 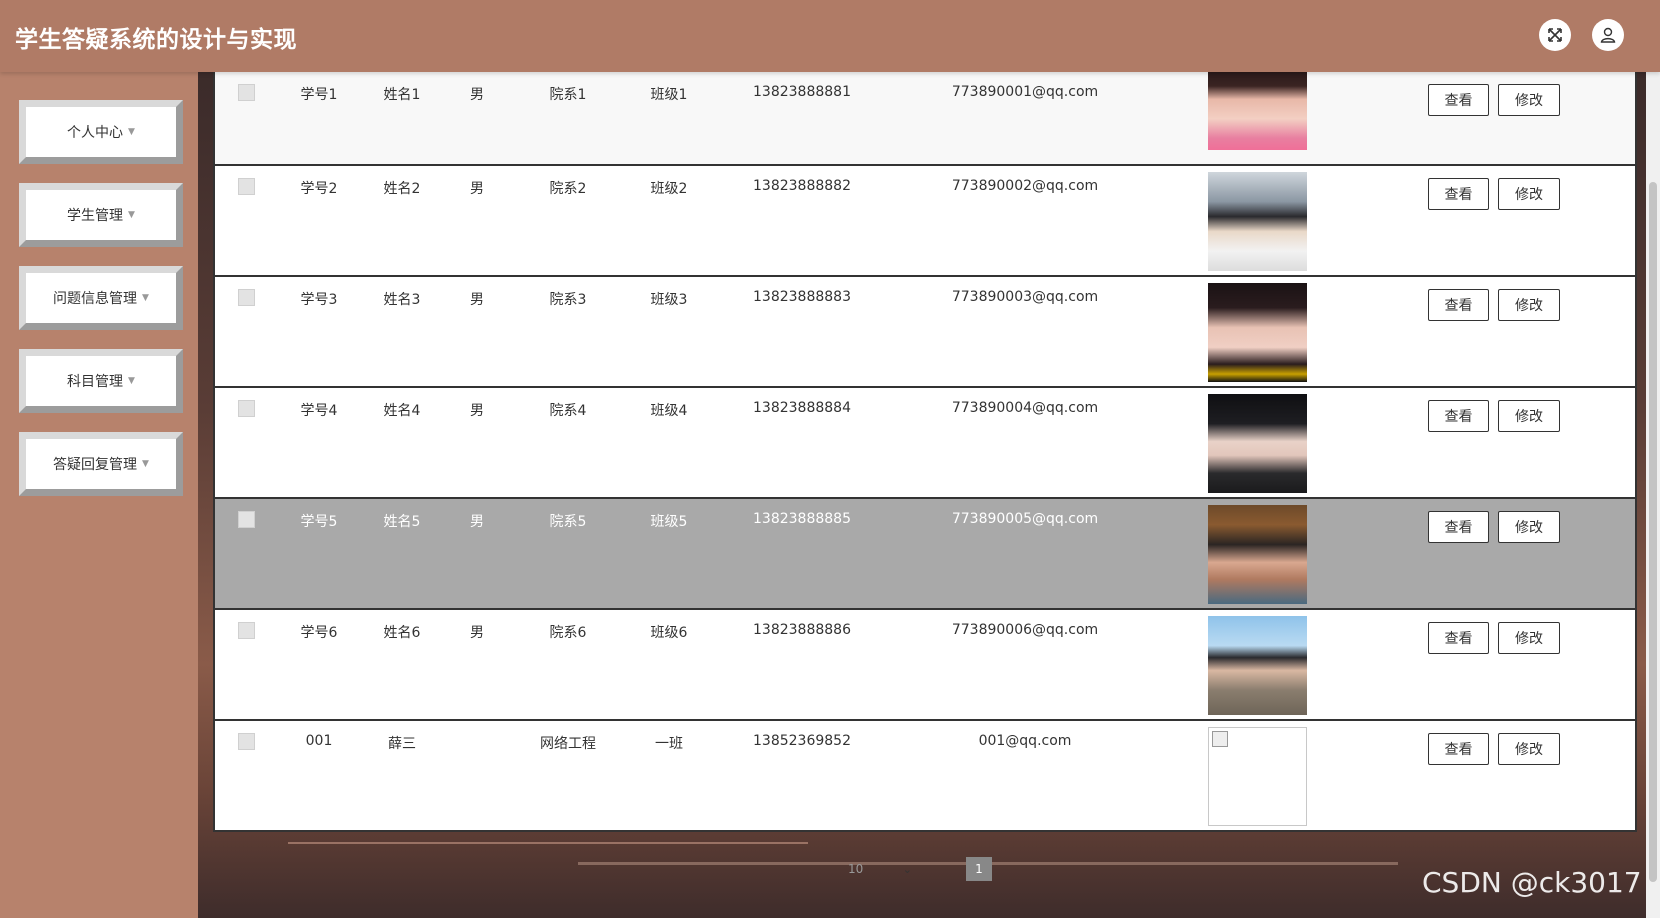 I want to click on fullscreen-button, so click(x=1555, y=35).